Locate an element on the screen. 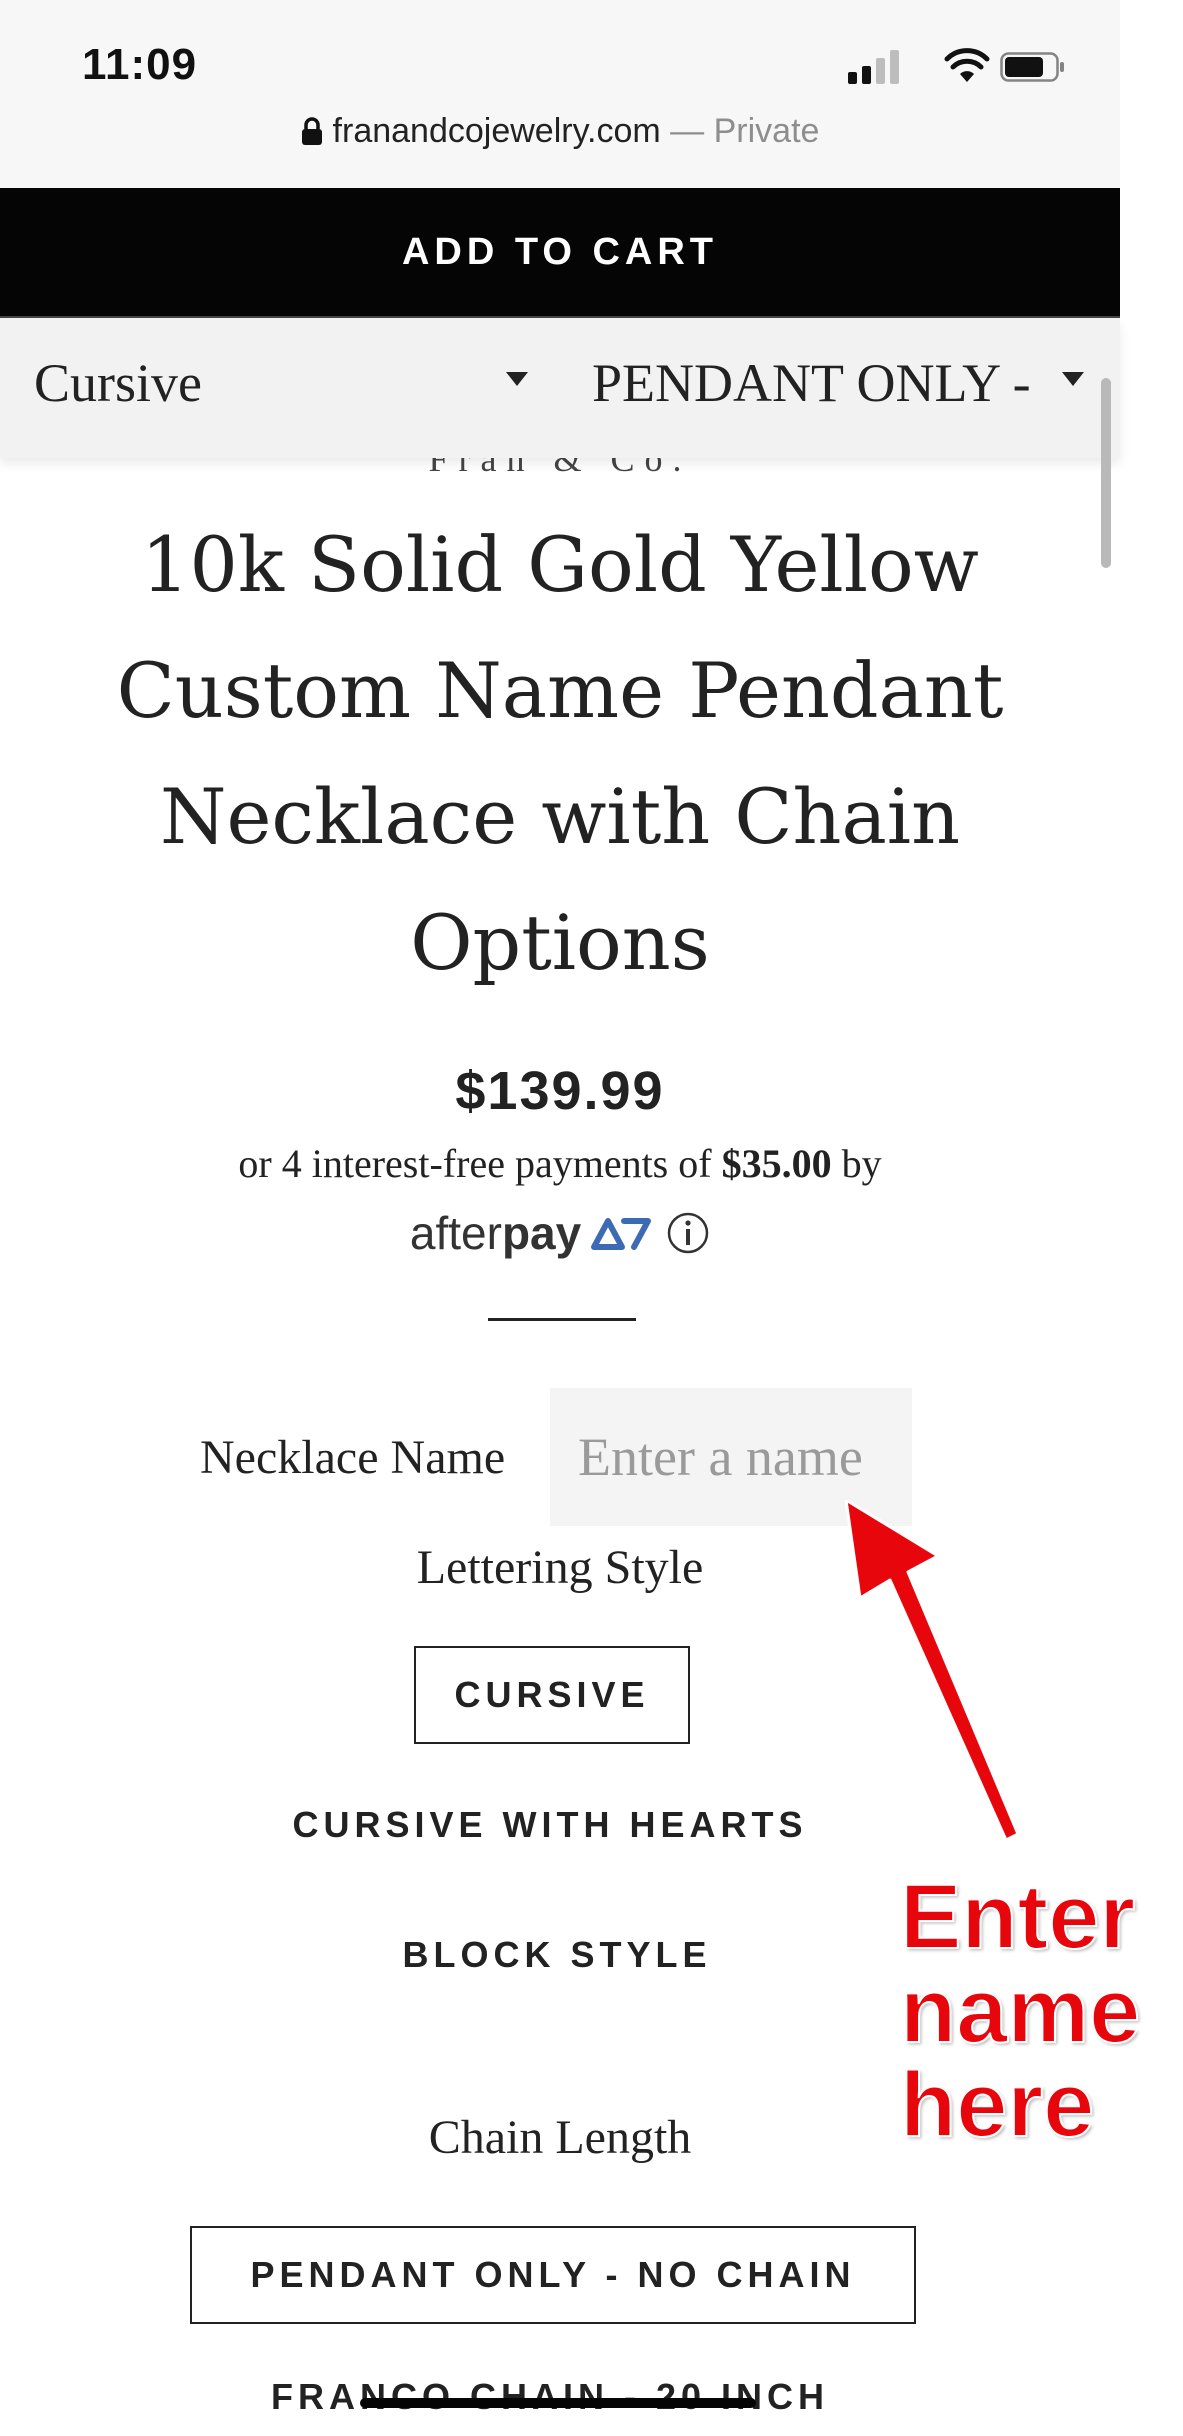 This screenshot has height=2436, width=1183. annotation-line: here is located at coordinates (997, 2105).